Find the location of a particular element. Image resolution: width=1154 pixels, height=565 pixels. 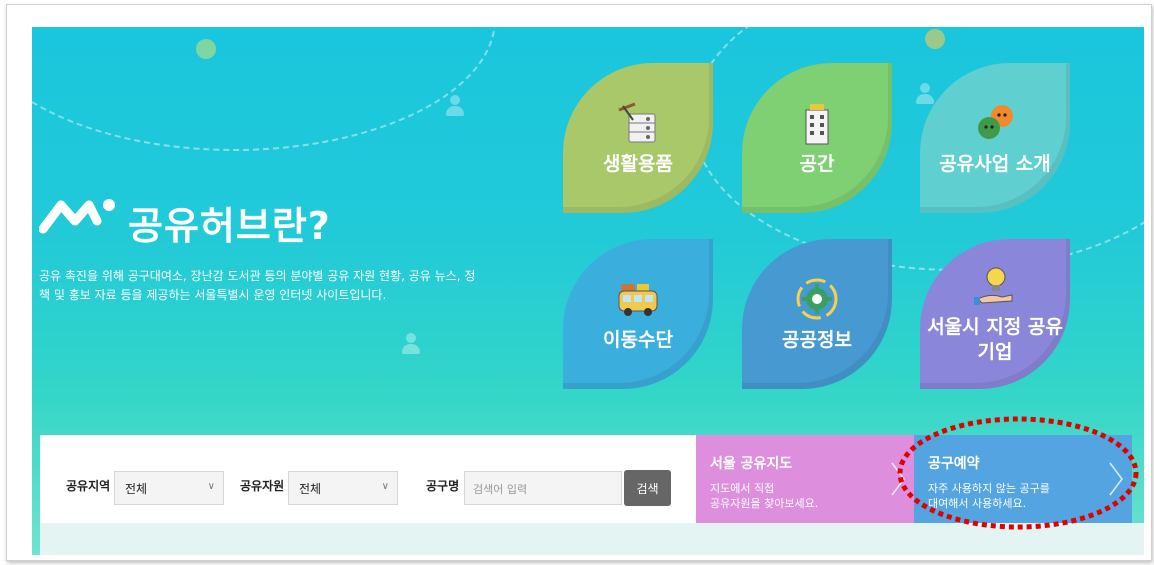

annotation-highlight-ellipse is located at coordinates (1018, 473).